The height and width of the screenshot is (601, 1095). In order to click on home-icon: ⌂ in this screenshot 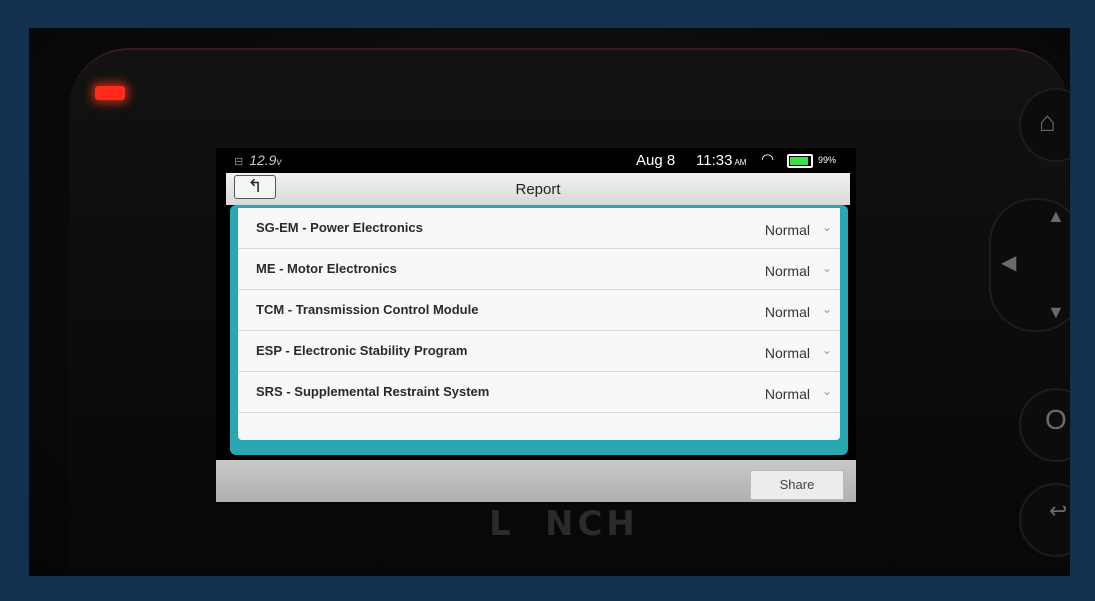, I will do `click(1047, 121)`.